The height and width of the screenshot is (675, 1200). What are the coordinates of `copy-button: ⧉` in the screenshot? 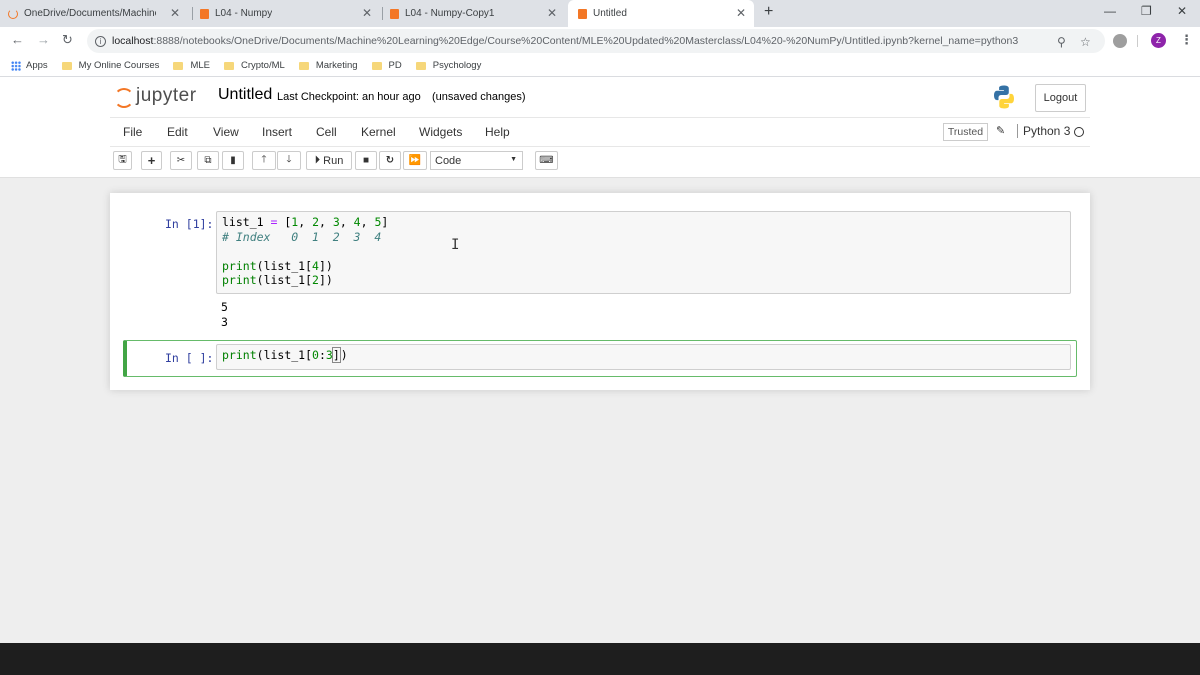 It's located at (208, 160).